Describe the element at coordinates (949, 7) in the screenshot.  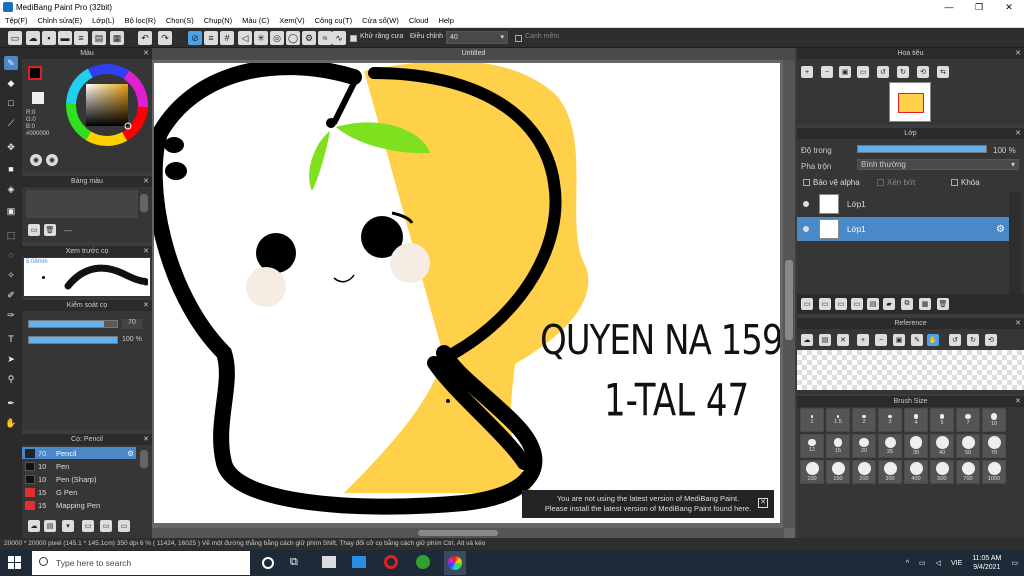
I see `minimize-button: —` at that location.